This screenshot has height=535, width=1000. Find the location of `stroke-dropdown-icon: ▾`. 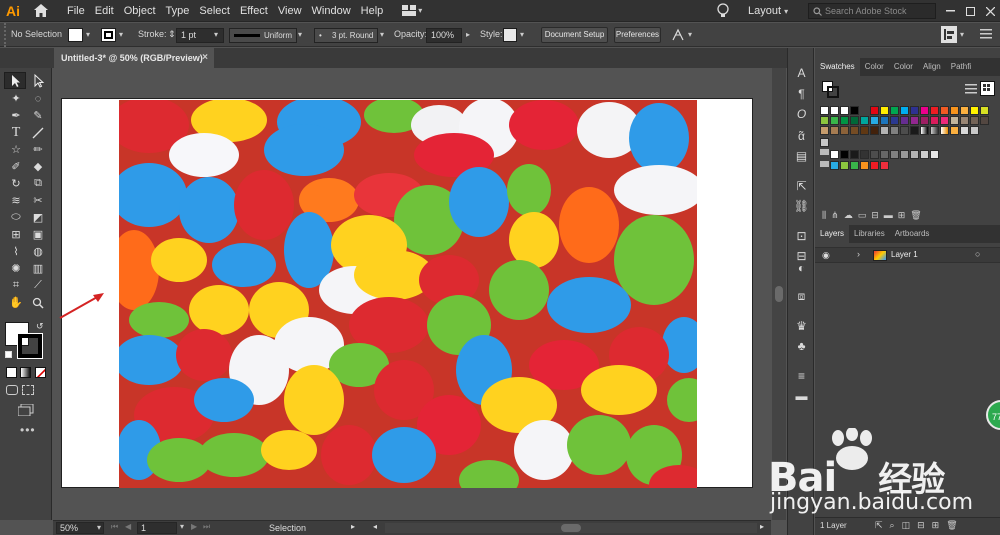

stroke-dropdown-icon: ▾ is located at coordinates (121, 34).